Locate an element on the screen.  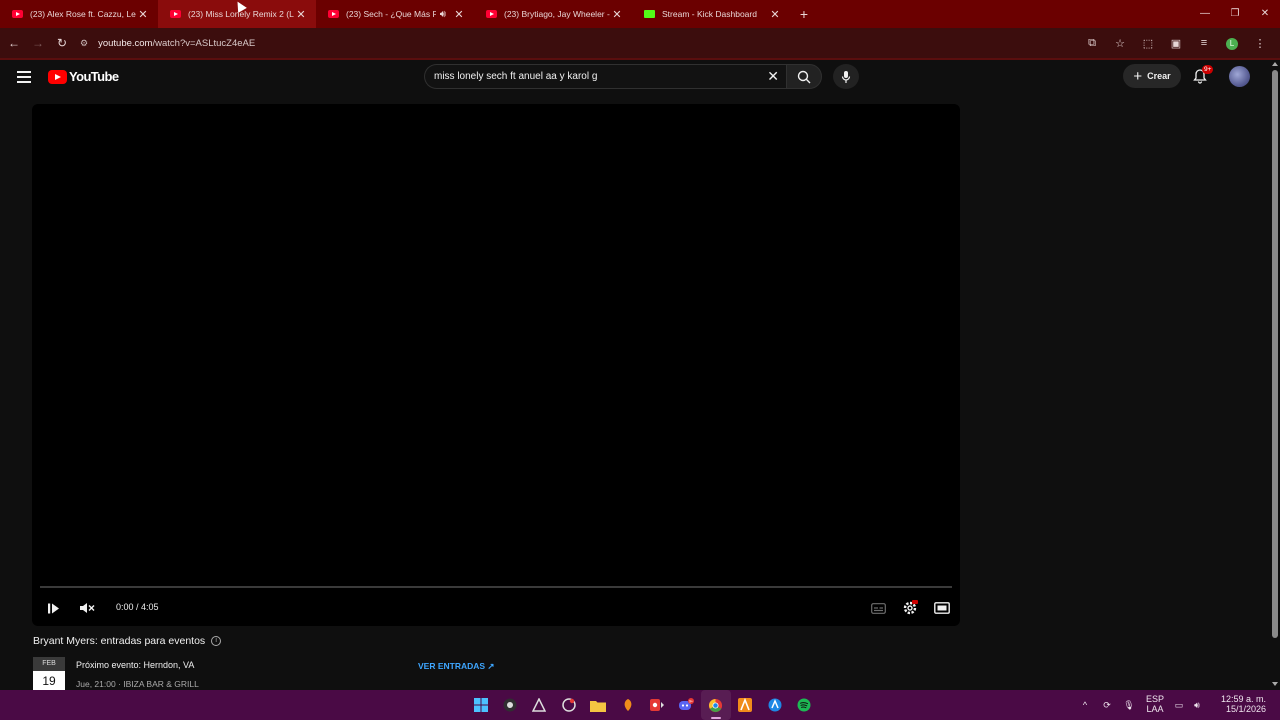
obs-icon is located at coordinates (510, 705).